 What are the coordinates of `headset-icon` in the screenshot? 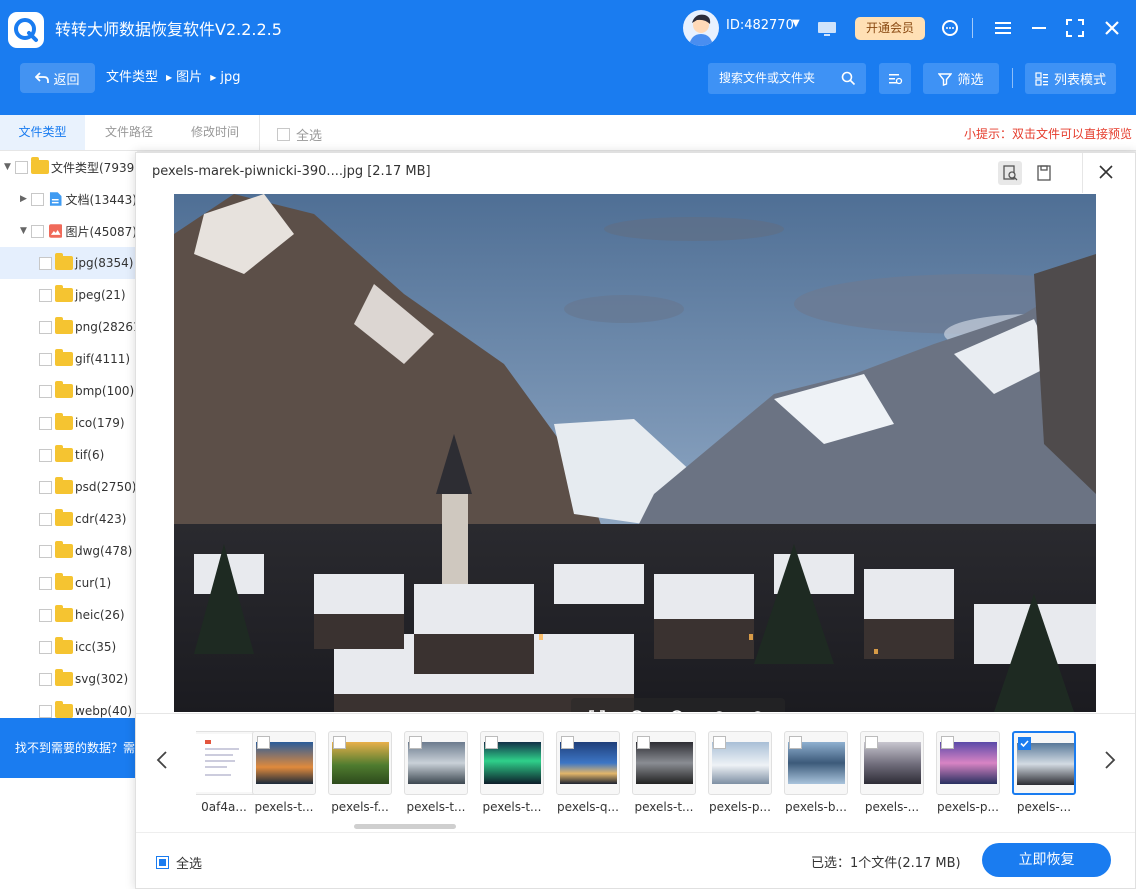 It's located at (950, 30).